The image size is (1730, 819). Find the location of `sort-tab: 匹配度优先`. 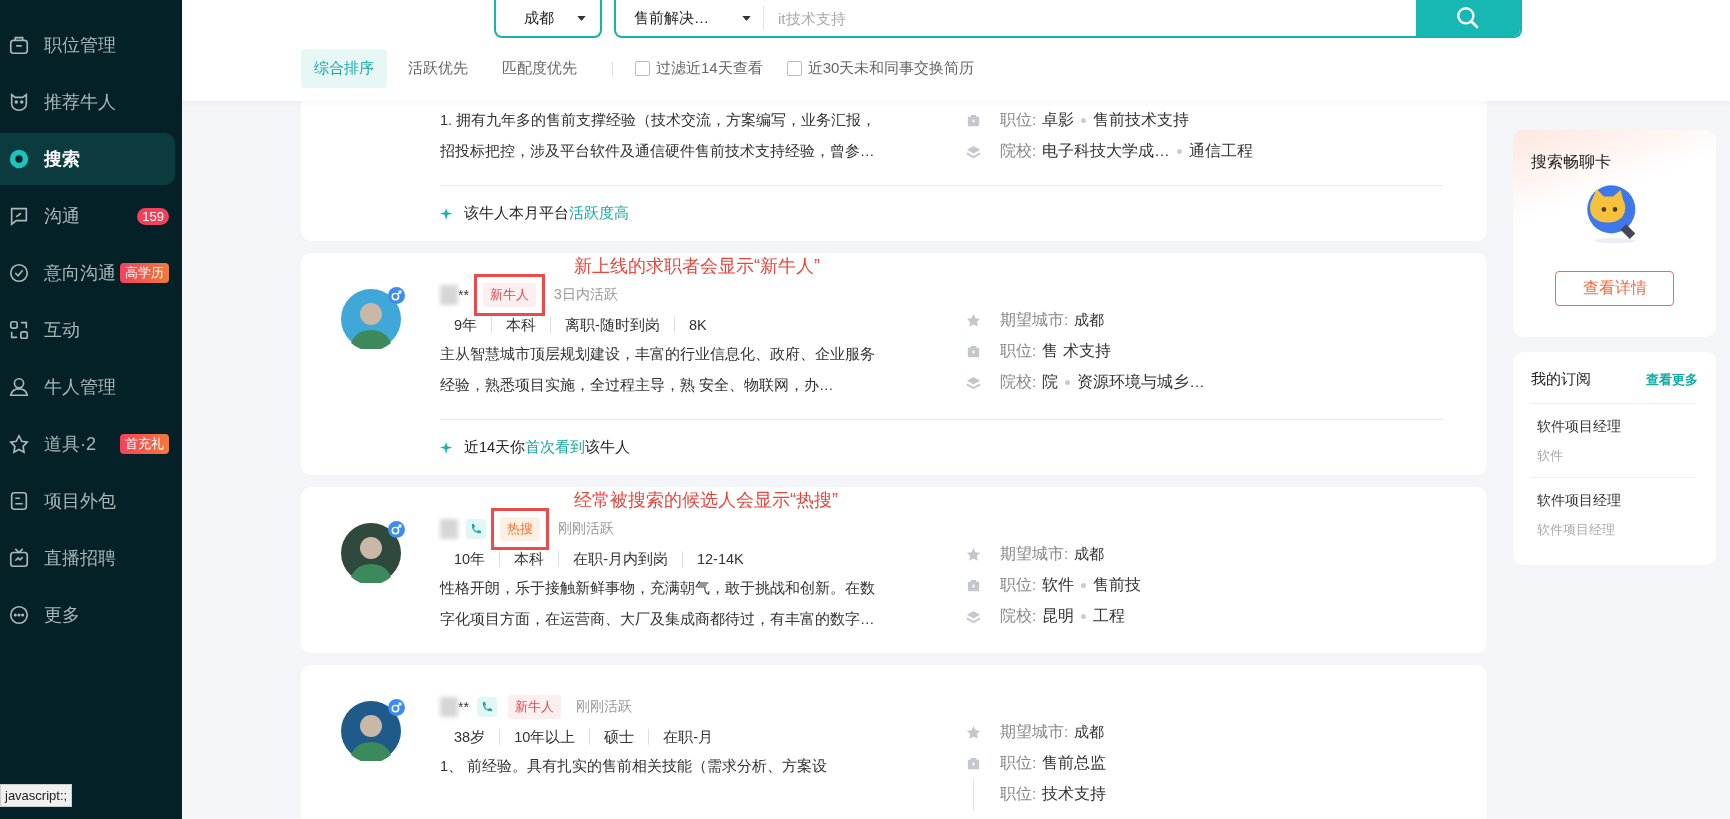

sort-tab: 匹配度优先 is located at coordinates (539, 68).